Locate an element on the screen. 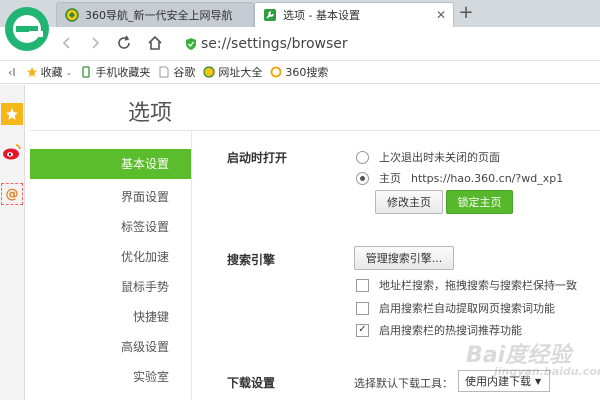 Image resolution: width=600 pixels, height=400 pixels. reload-icon is located at coordinates (124, 42).